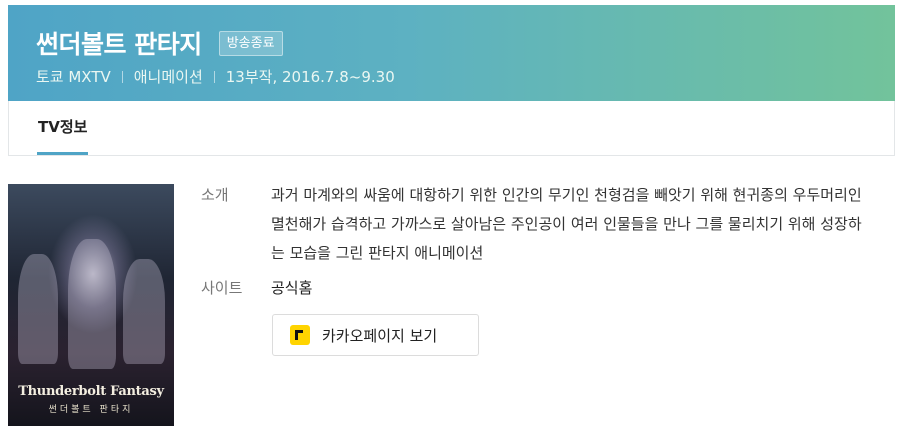 This screenshot has height=447, width=900. What do you see at coordinates (451, 128) in the screenshot?
I see `tab-bar: TV정보` at bounding box center [451, 128].